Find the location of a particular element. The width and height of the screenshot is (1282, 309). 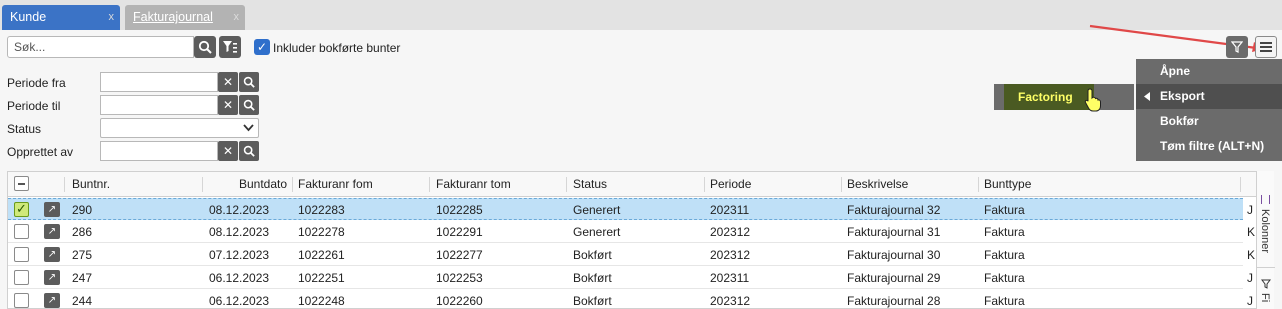

grid-side-panel: Kolonner Fi is located at coordinates (1265, 240).